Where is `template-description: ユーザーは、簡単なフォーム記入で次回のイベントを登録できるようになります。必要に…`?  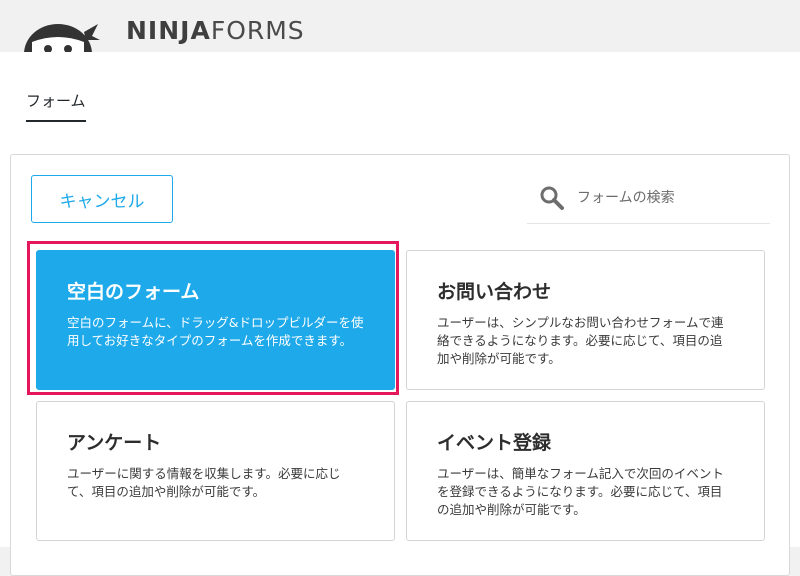
template-description: ユーザーは、簡単なフォーム記入で次回のイベントを登録できるようになります。必要に… is located at coordinates (580, 491).